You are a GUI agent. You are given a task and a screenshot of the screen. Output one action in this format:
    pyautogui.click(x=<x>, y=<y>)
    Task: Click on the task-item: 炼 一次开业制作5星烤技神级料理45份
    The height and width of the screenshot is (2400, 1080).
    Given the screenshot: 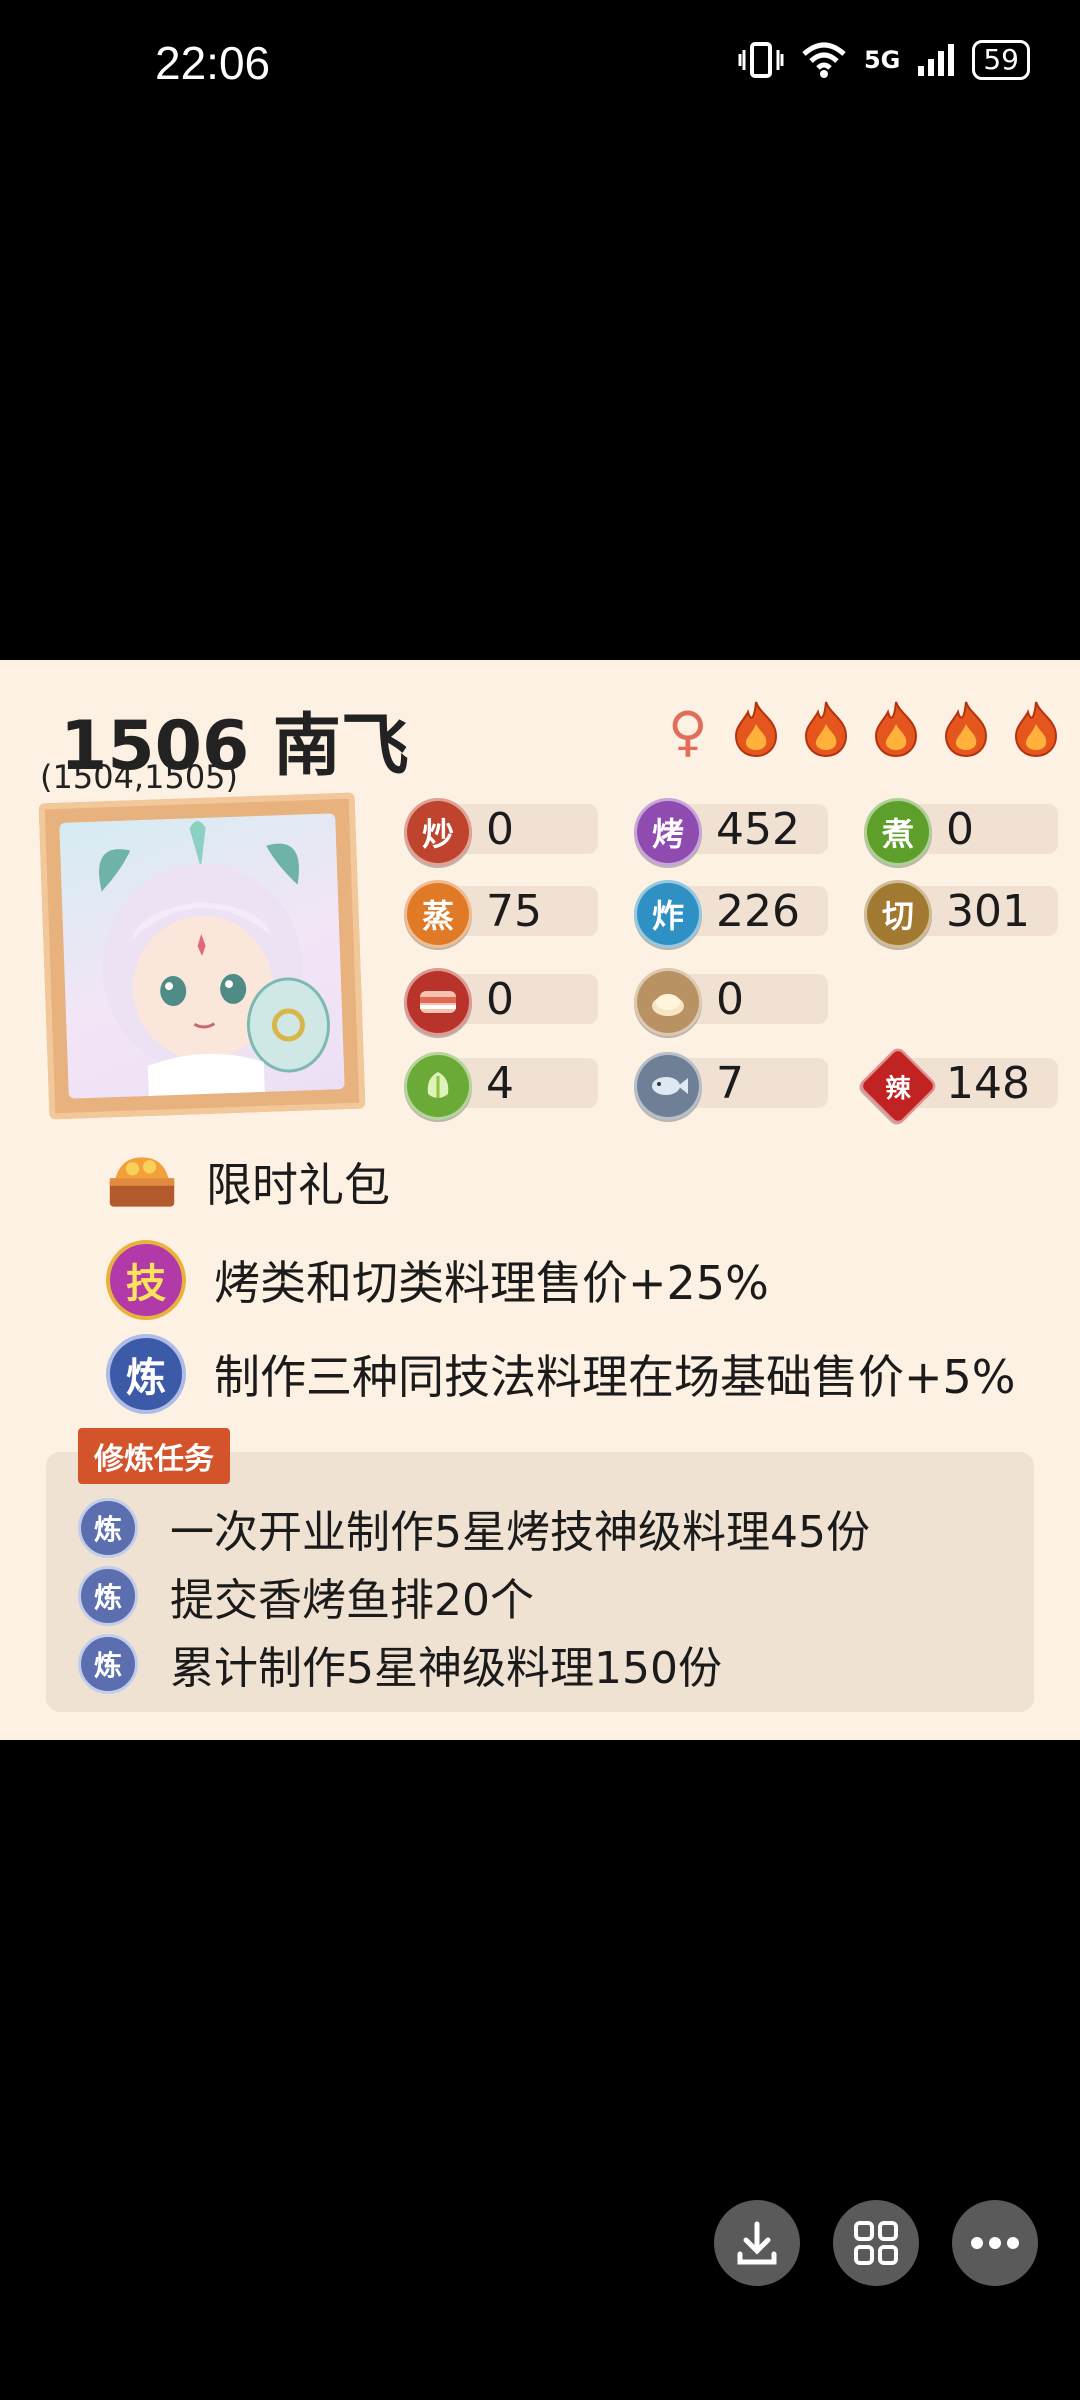 What is the action you would take?
    pyautogui.click(x=474, y=1528)
    